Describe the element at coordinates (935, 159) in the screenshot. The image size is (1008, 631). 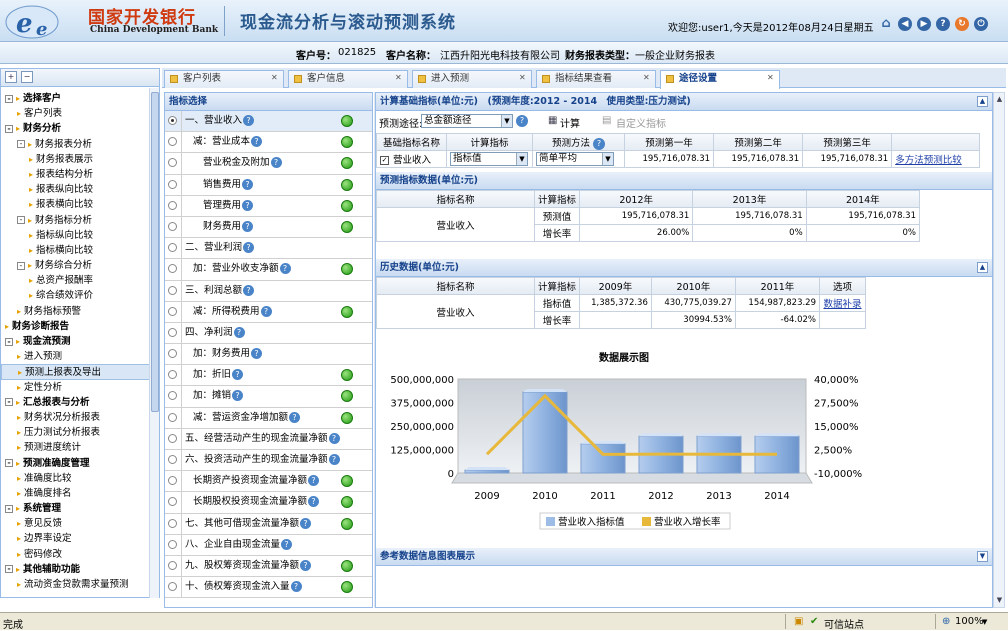
I see `multi-method-compare-link: 多方法预测比较` at that location.